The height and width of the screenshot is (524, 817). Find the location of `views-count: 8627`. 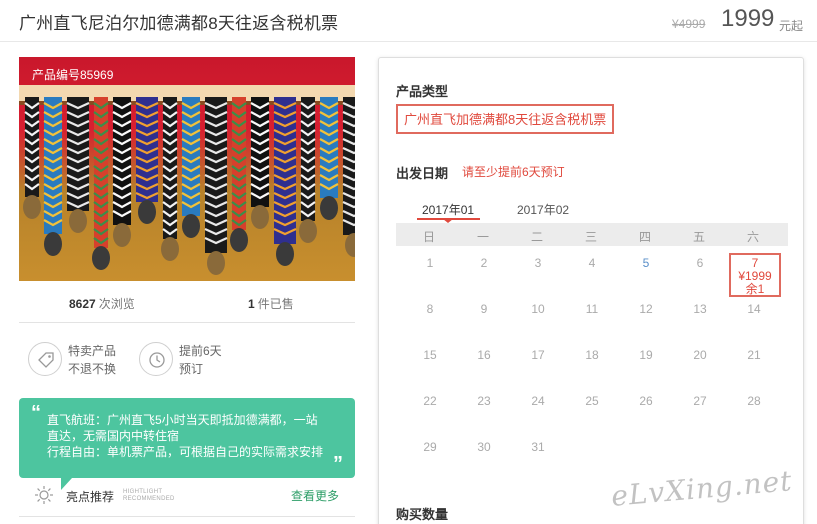

views-count: 8627 is located at coordinates (82, 304).